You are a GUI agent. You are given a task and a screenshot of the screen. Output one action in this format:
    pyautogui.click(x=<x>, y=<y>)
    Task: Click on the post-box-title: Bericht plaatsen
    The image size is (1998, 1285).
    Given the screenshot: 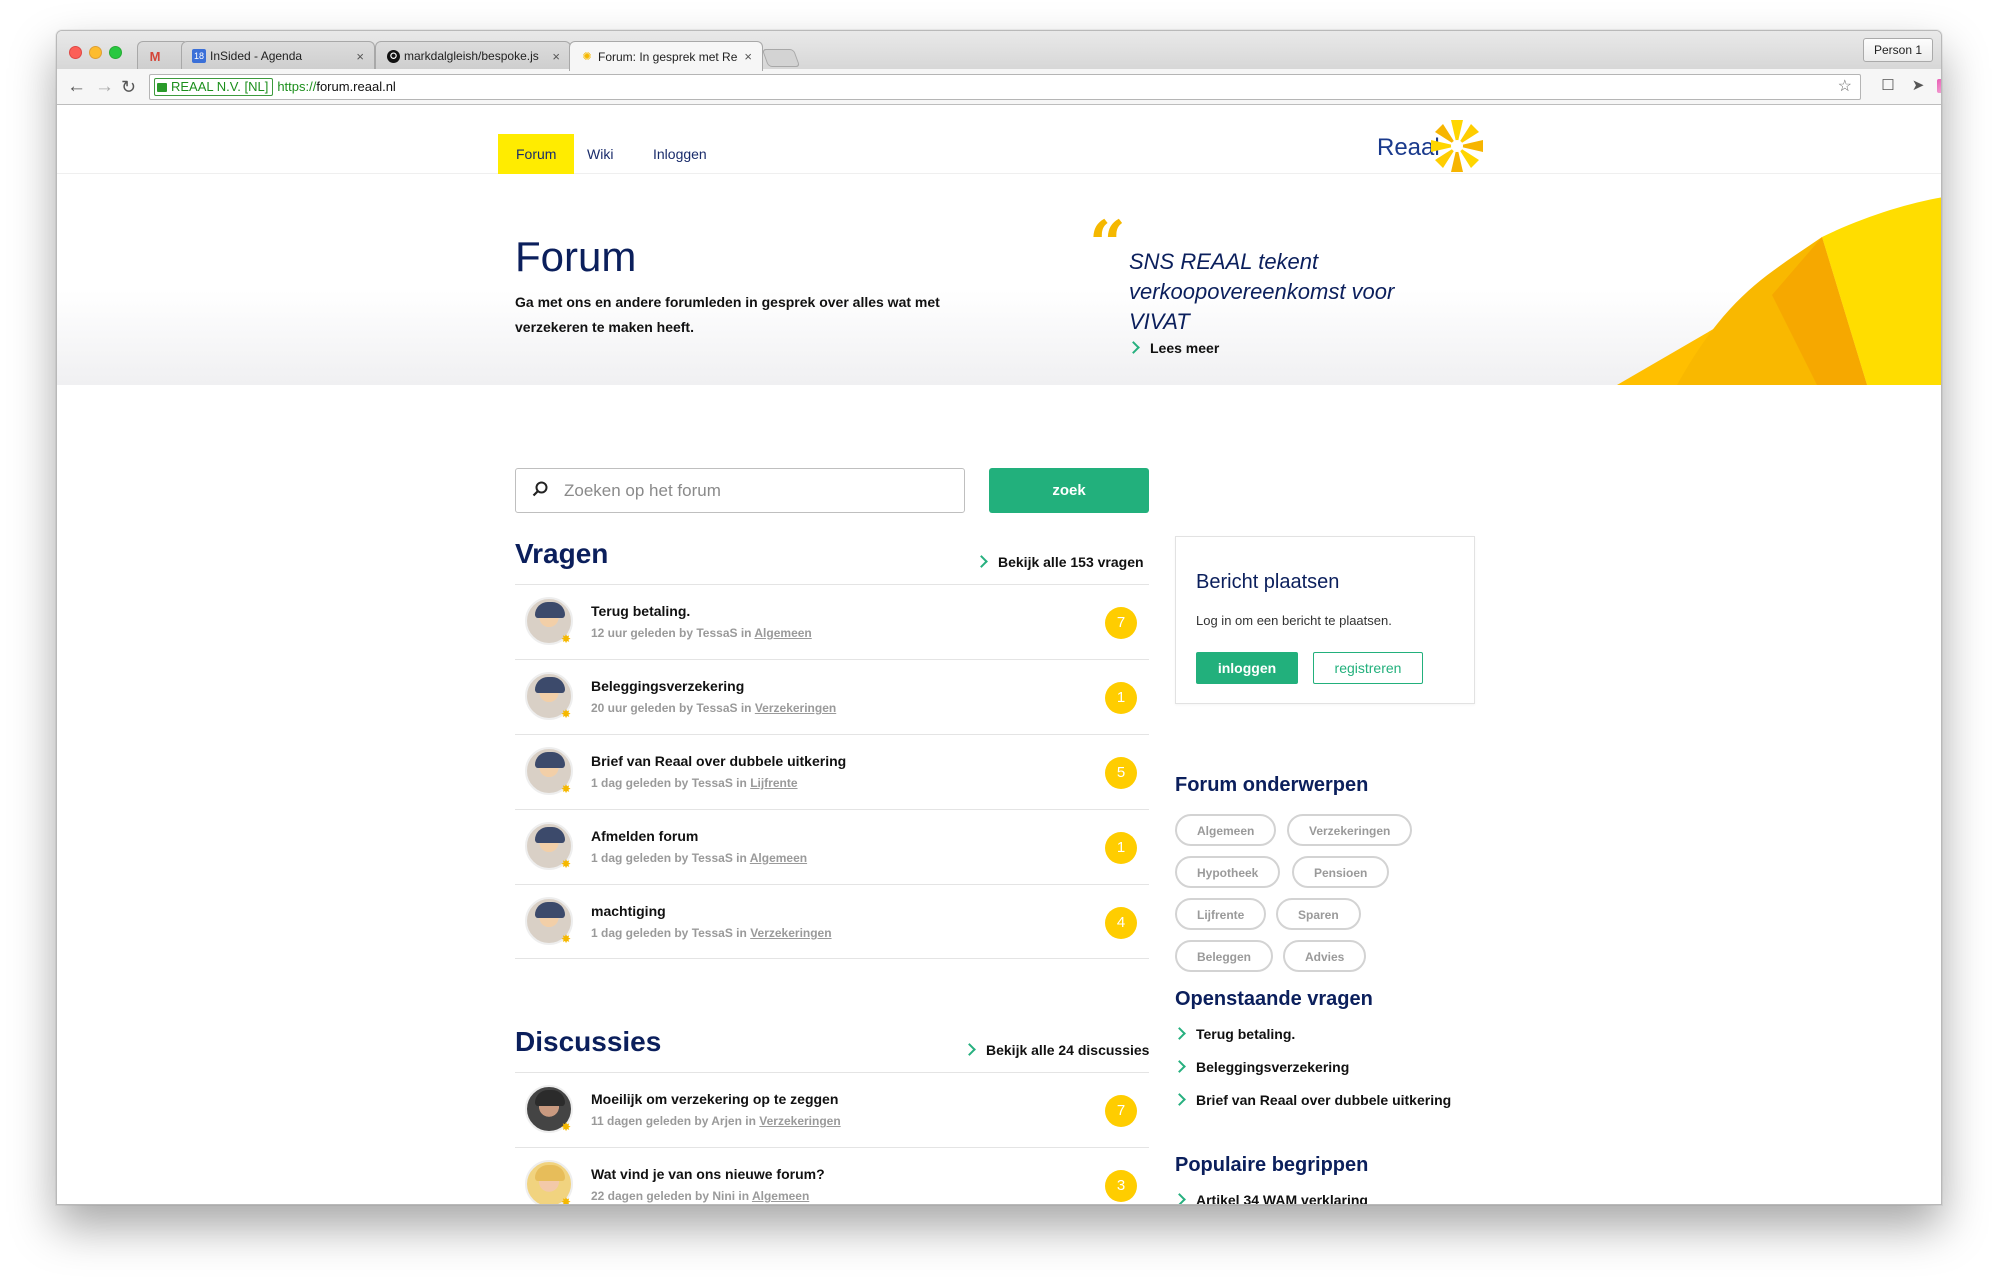 What is the action you would take?
    pyautogui.click(x=1268, y=582)
    